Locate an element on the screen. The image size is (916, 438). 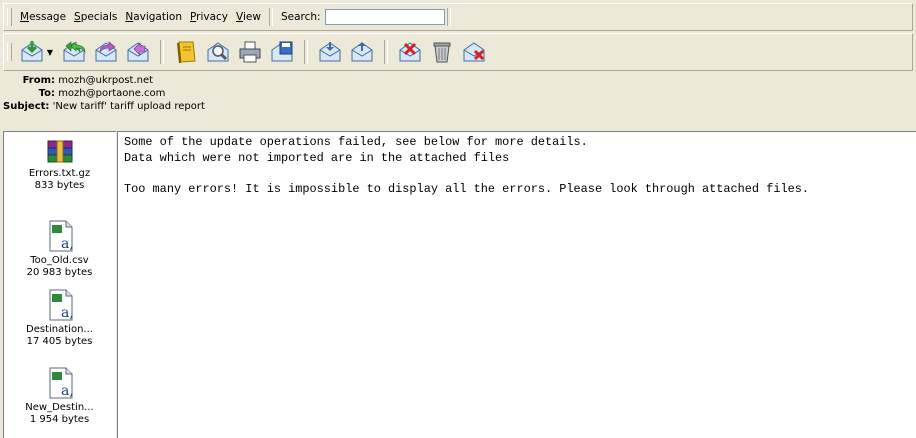
address-book-button is located at coordinates (186, 52).